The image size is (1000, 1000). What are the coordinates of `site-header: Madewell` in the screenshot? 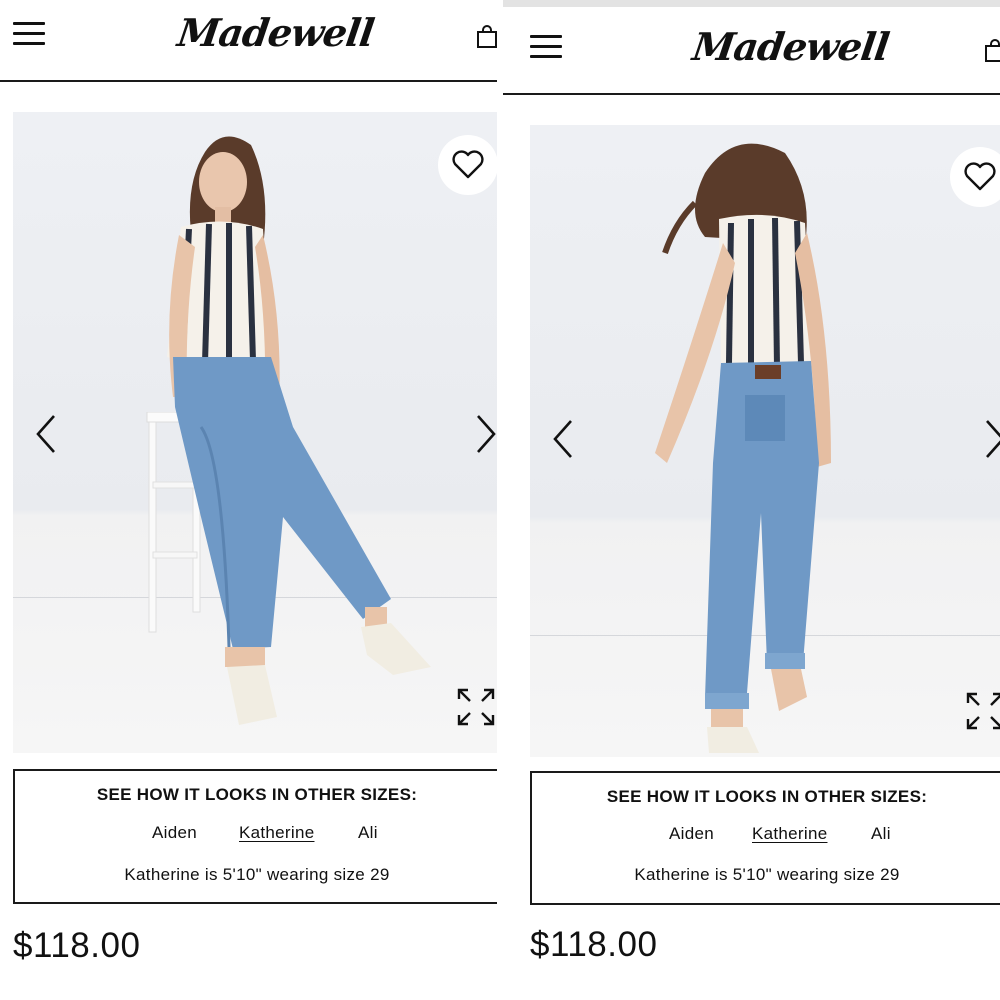 It's located at (248, 41).